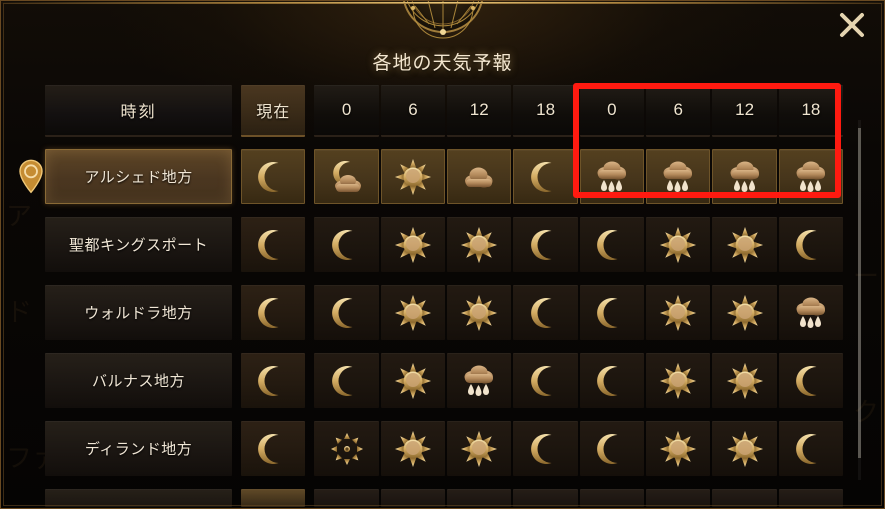 This screenshot has width=885, height=509. What do you see at coordinates (273, 111) in the screenshot?
I see `header-now: 現在` at bounding box center [273, 111].